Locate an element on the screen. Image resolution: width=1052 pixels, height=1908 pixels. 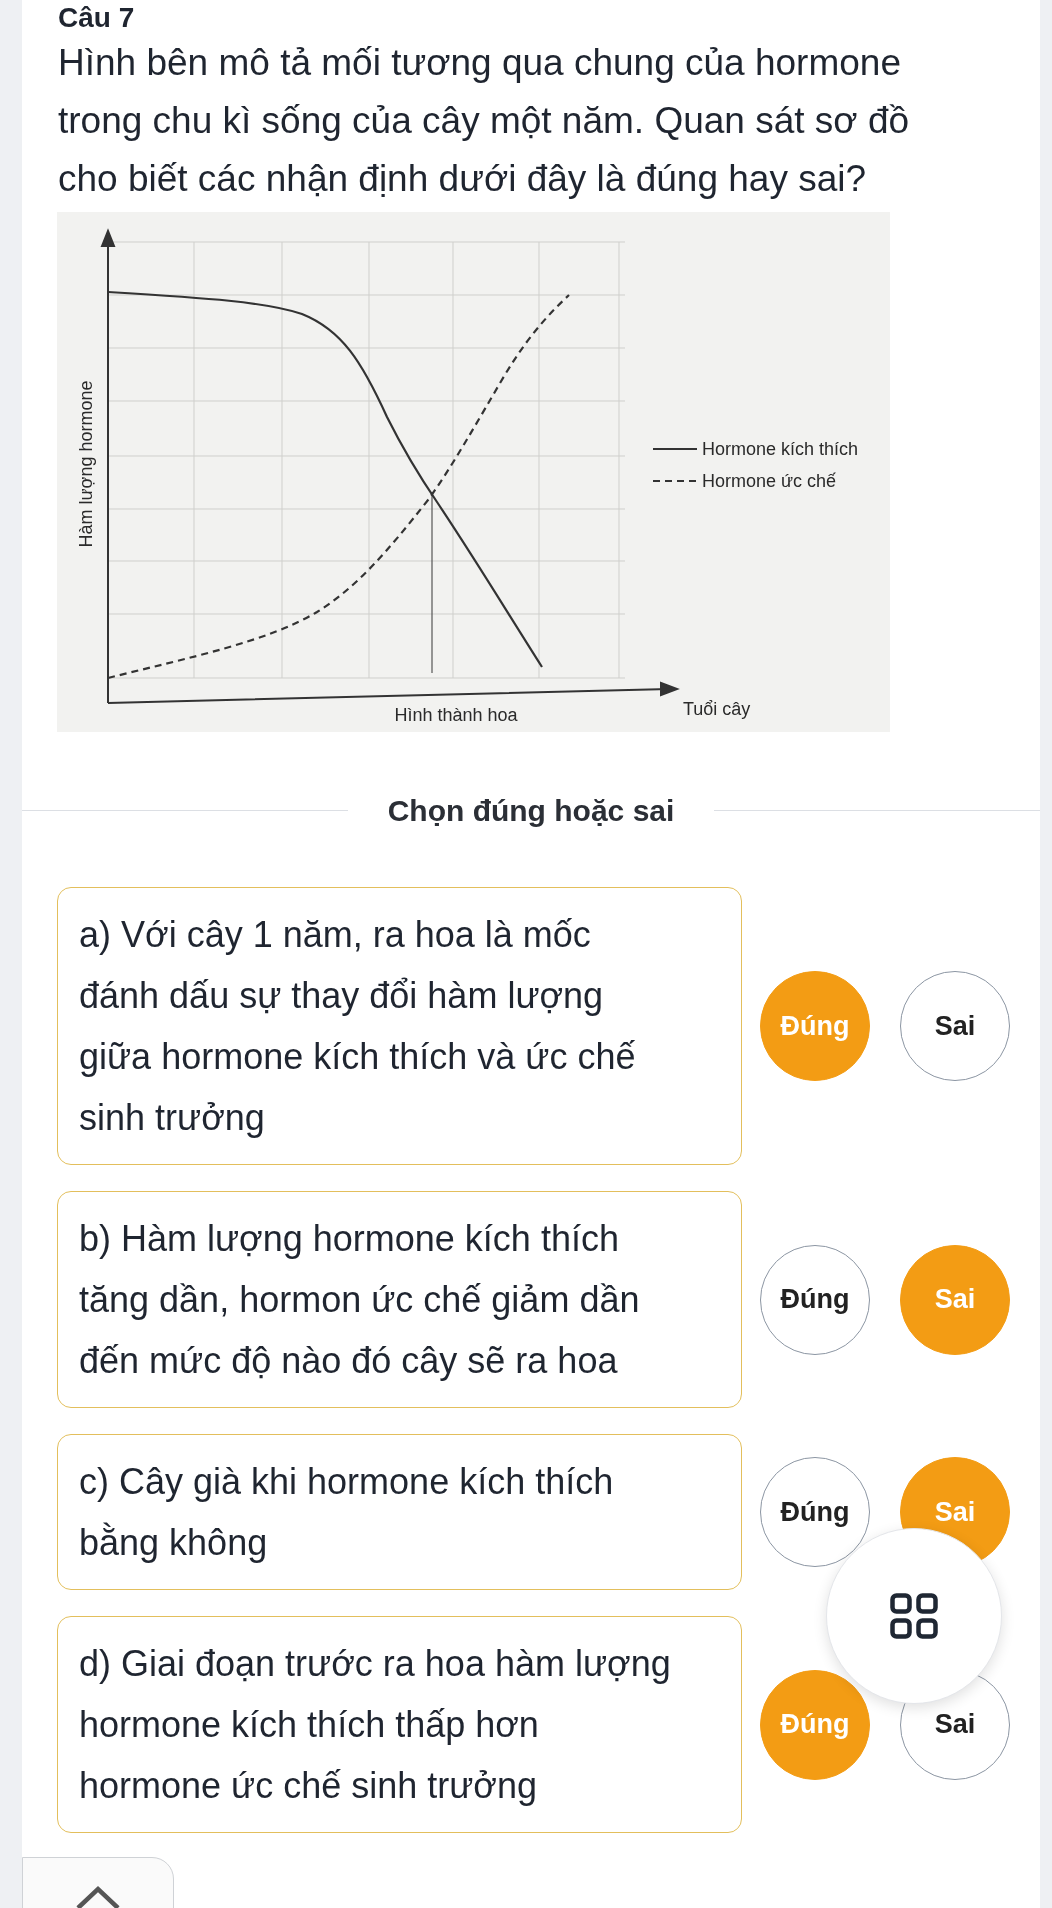
question-text: Hình bên mô tả mối tương qua chung của hormone trong chu kì sống của cây một năm. Quan sát sơ đồ cho biết các nhận định dưới đây là đúng hay sai? is located at coordinates (484, 121).